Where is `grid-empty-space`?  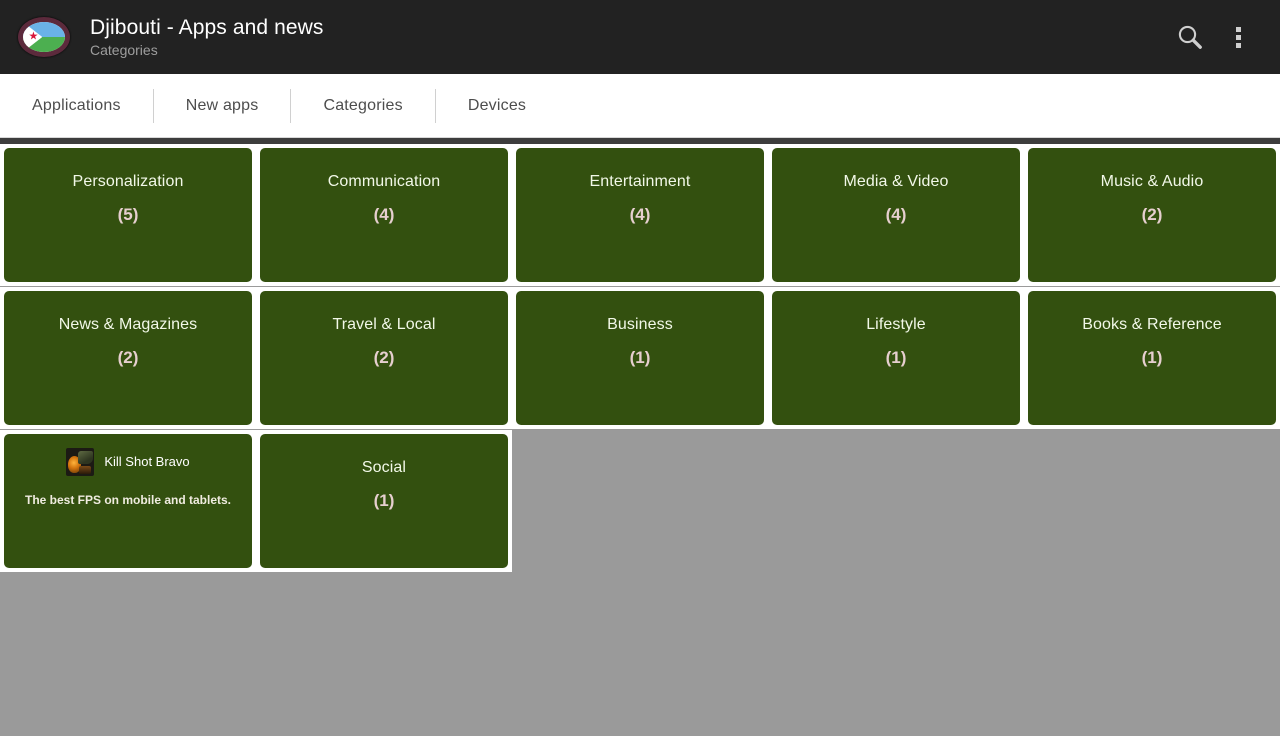
grid-empty-space is located at coordinates (896, 501).